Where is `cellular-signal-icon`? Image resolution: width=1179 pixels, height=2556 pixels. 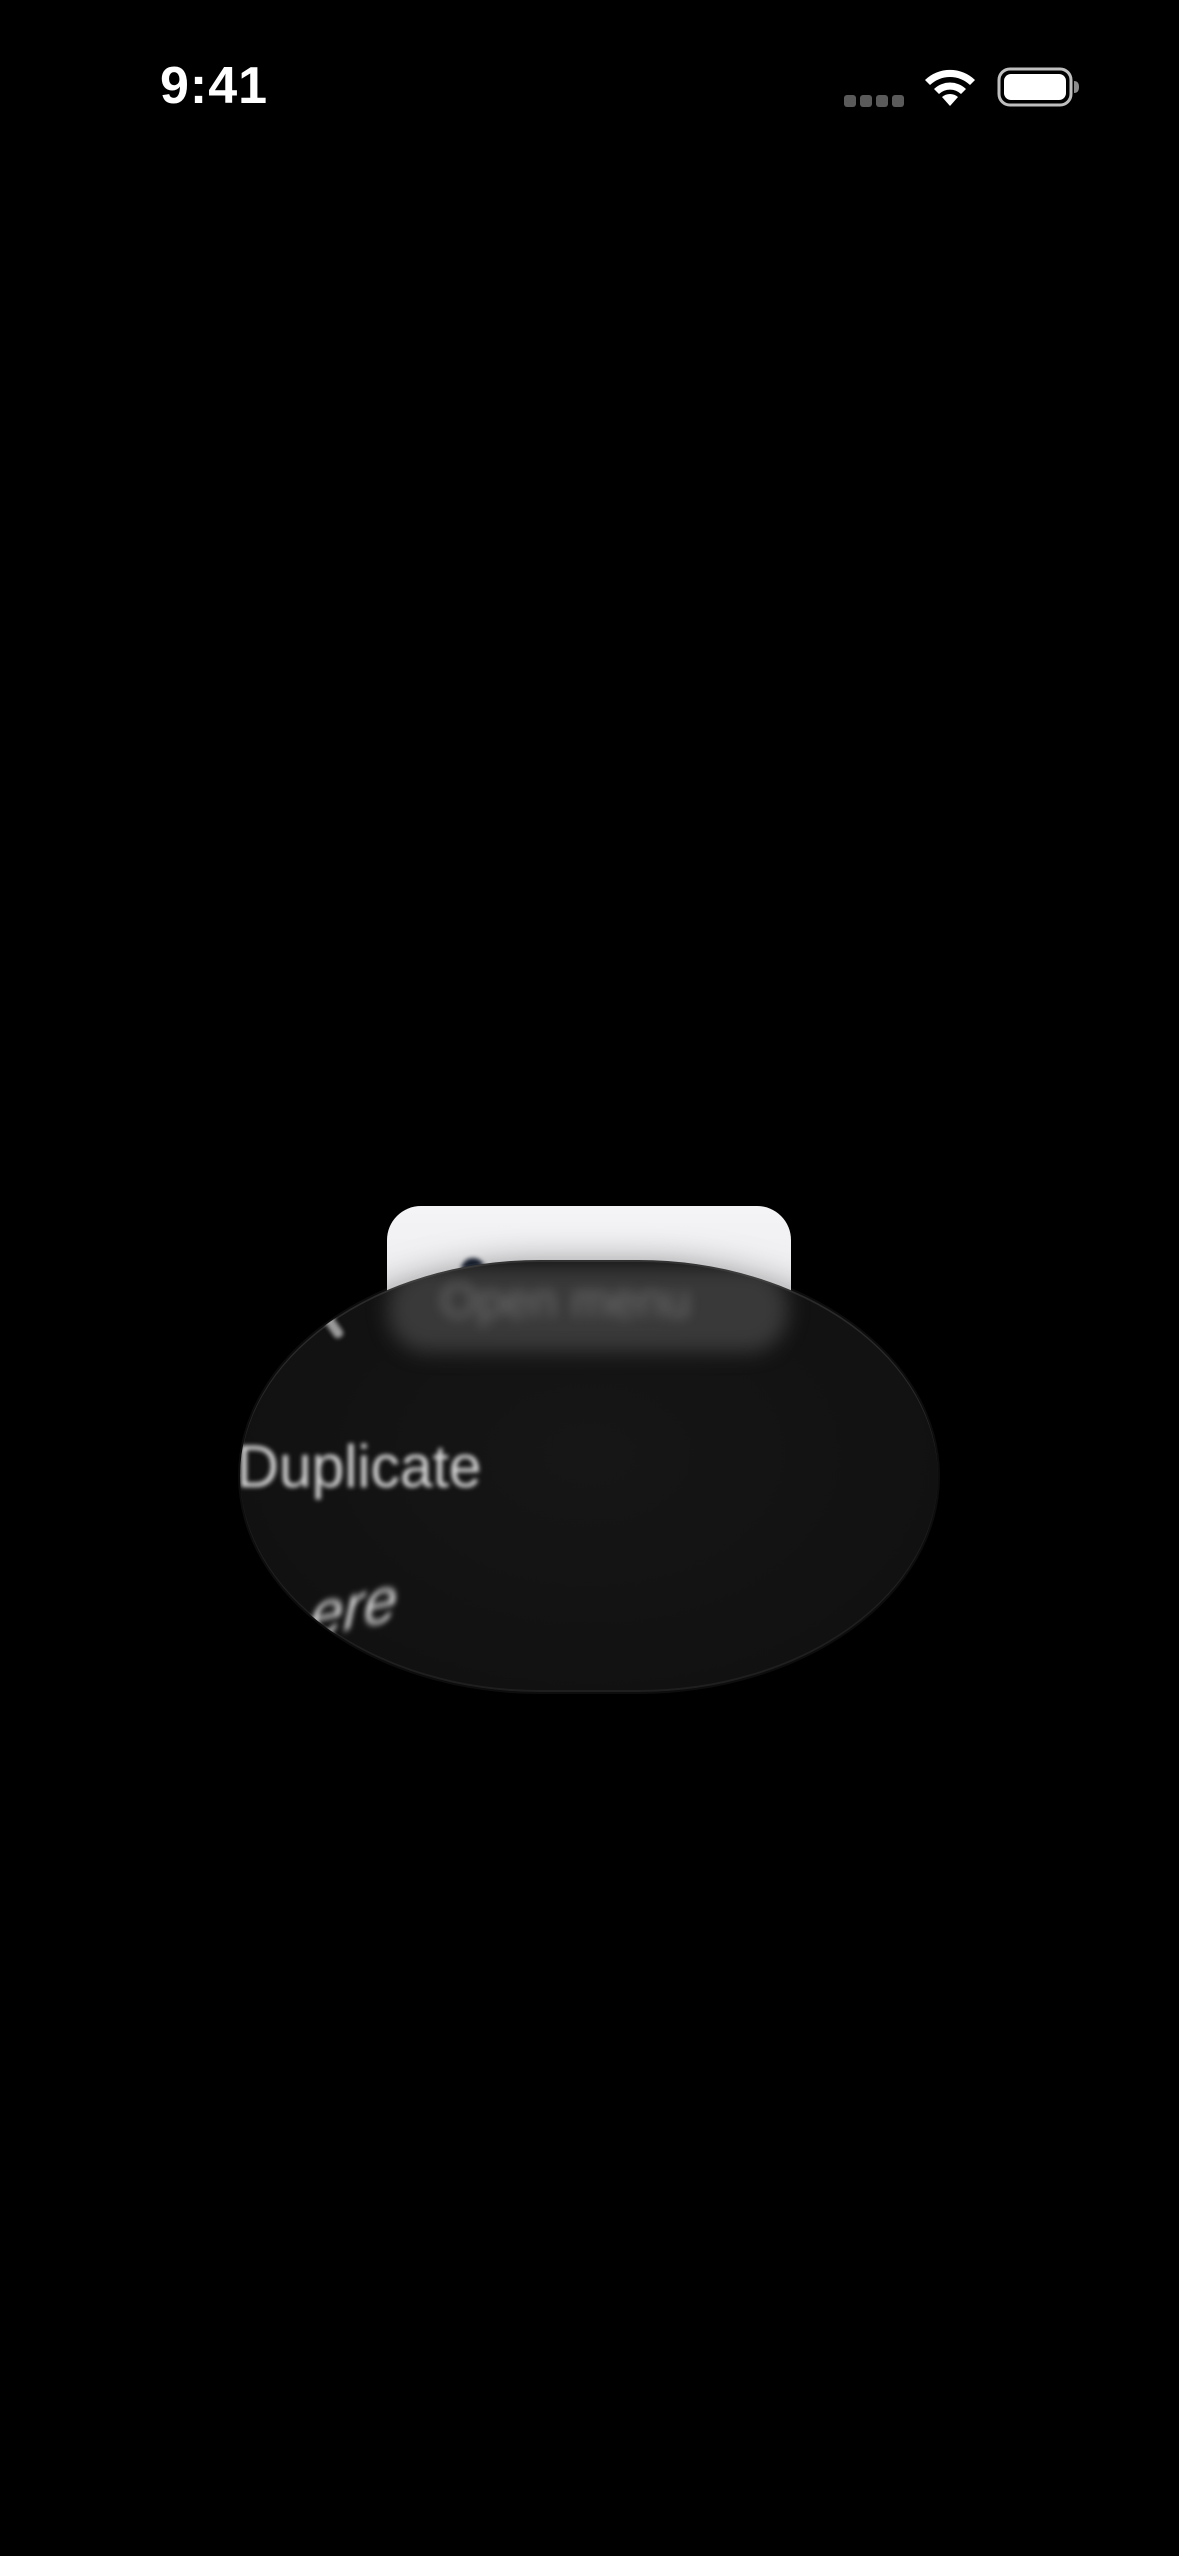
cellular-signal-icon is located at coordinates (874, 101).